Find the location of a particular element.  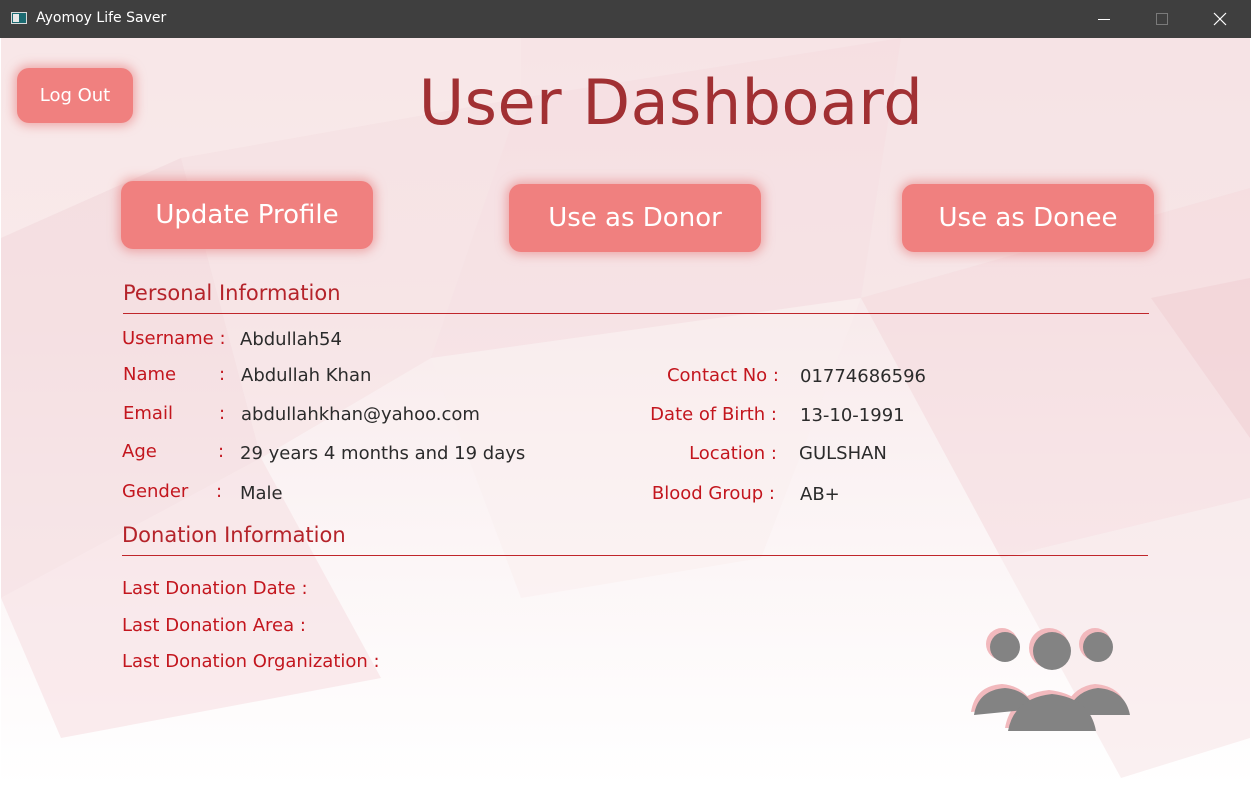

dob-value: 13-10-1991 is located at coordinates (852, 415).